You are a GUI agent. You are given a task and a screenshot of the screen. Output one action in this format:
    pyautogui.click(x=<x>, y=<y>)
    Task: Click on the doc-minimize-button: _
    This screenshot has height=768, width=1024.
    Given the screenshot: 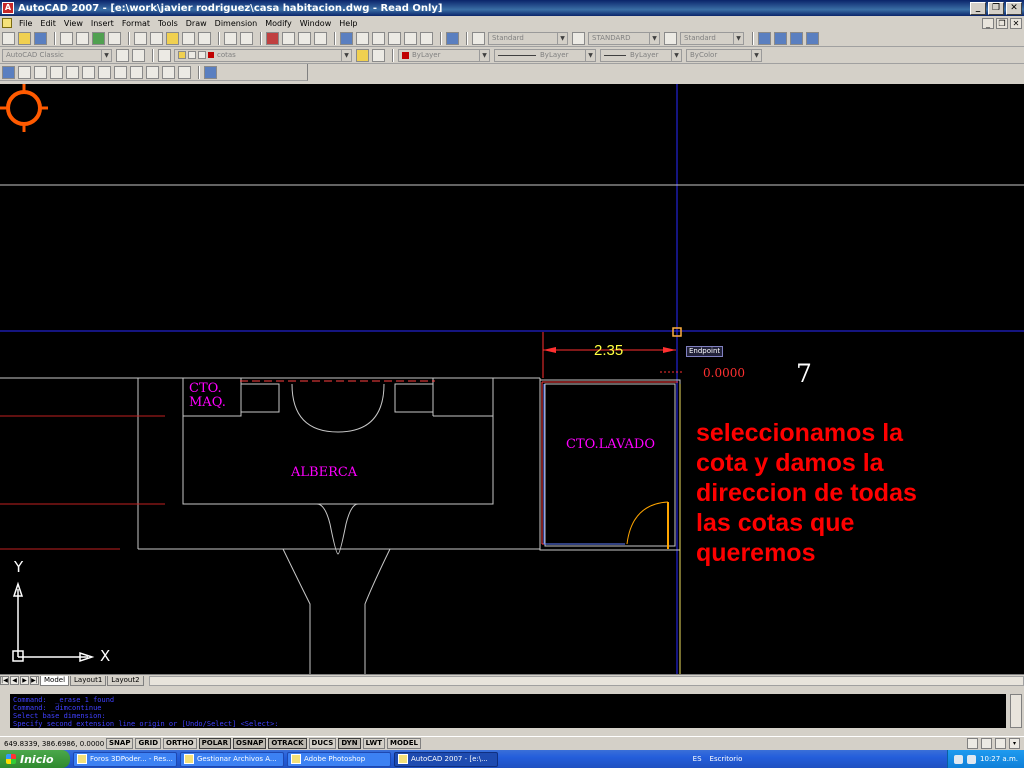 What is the action you would take?
    pyautogui.click(x=988, y=23)
    